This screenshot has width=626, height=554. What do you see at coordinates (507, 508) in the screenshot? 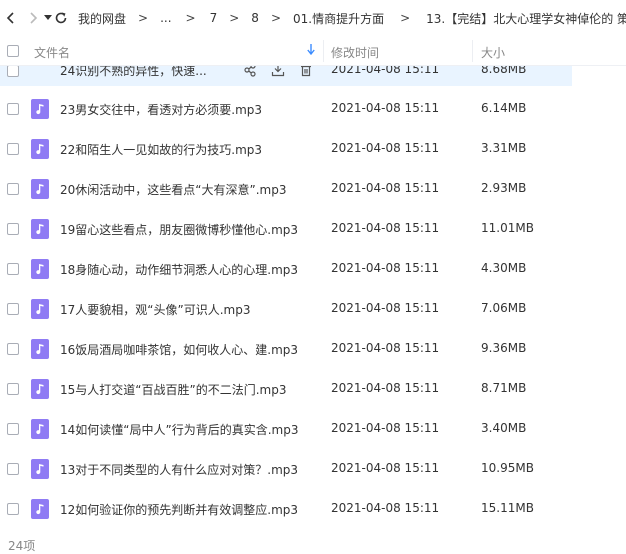
I see `file-size: 15.11MB` at bounding box center [507, 508].